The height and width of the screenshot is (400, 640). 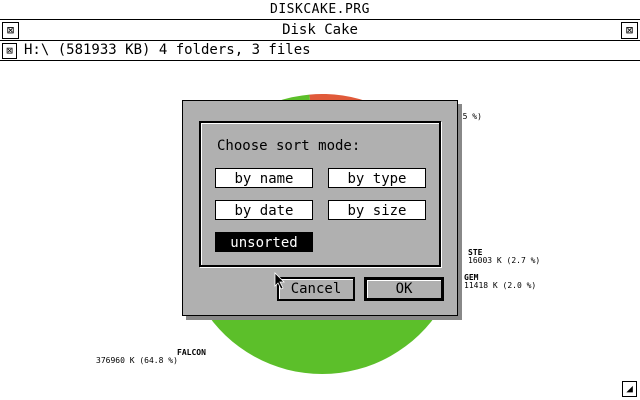 I want to click on menu-bar: DISKCAKE.PRG, so click(x=320, y=10).